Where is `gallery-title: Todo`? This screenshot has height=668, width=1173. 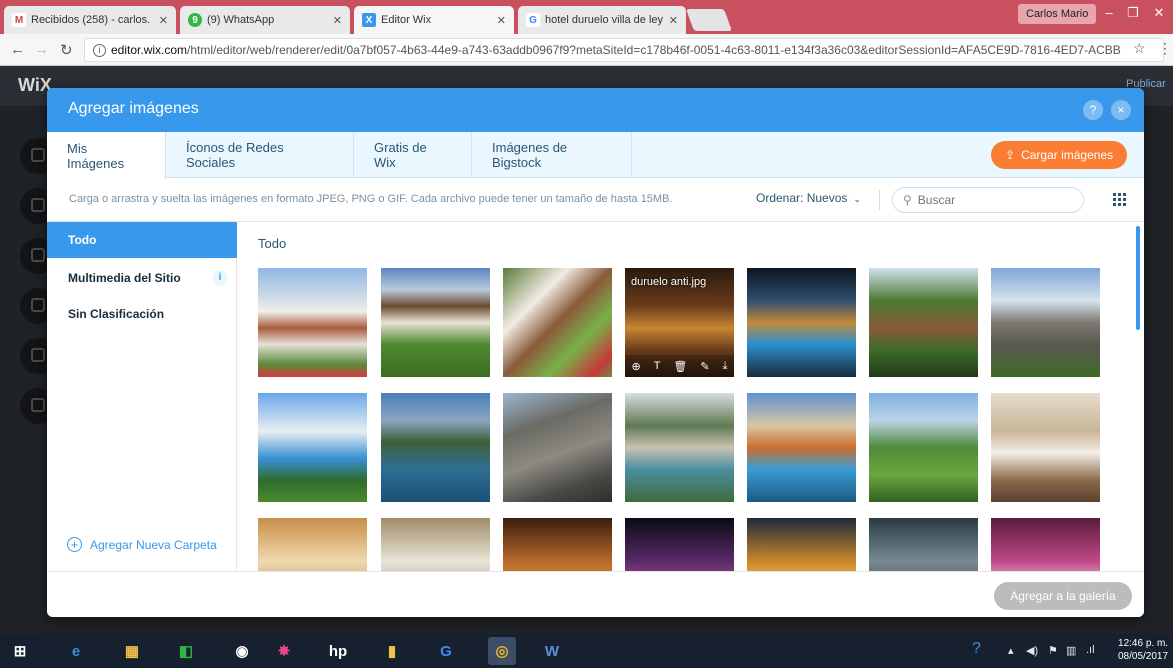 gallery-title: Todo is located at coordinates (272, 243).